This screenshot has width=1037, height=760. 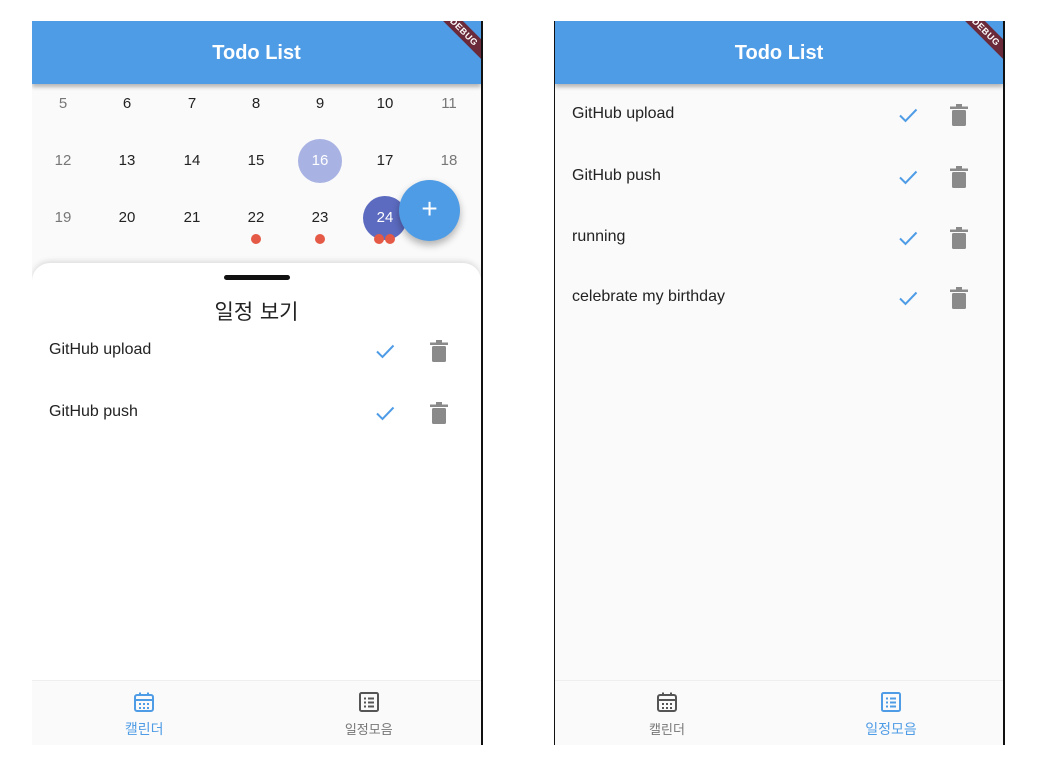 I want to click on todo-item: celebrate my birthday, so click(x=779, y=298).